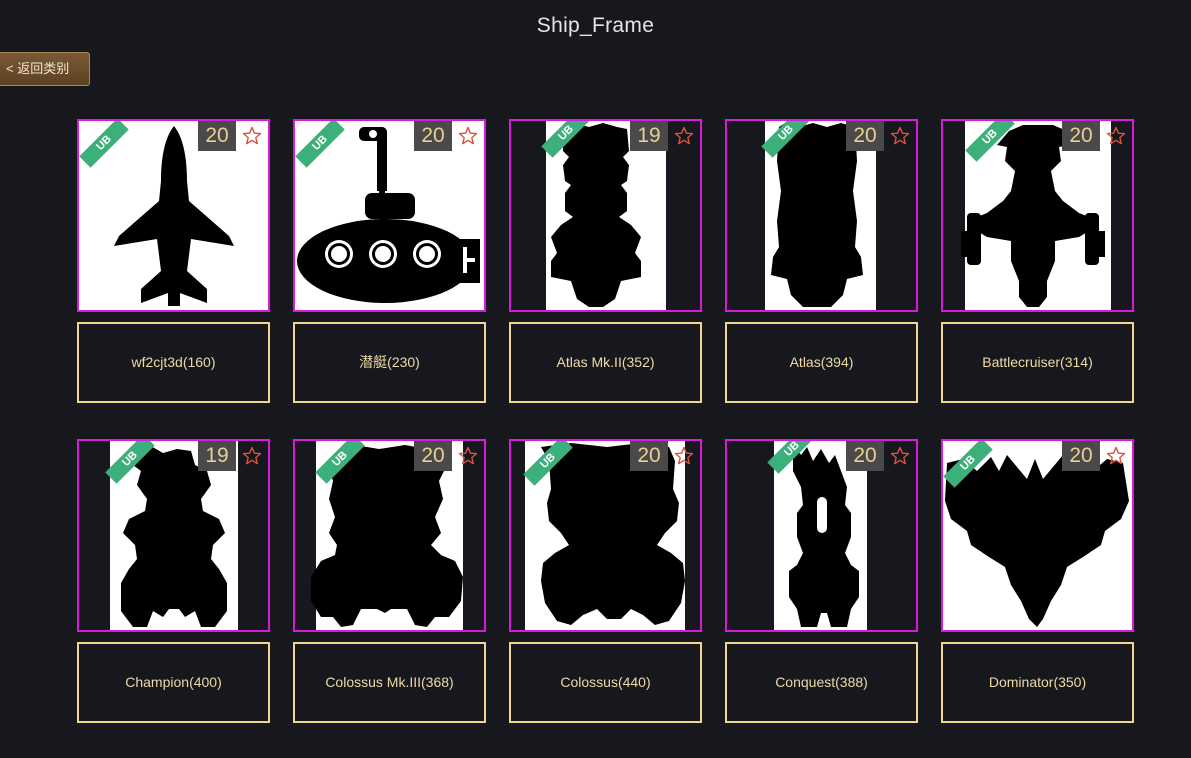  I want to click on ship-name-button: Atlas(394), so click(821, 362).